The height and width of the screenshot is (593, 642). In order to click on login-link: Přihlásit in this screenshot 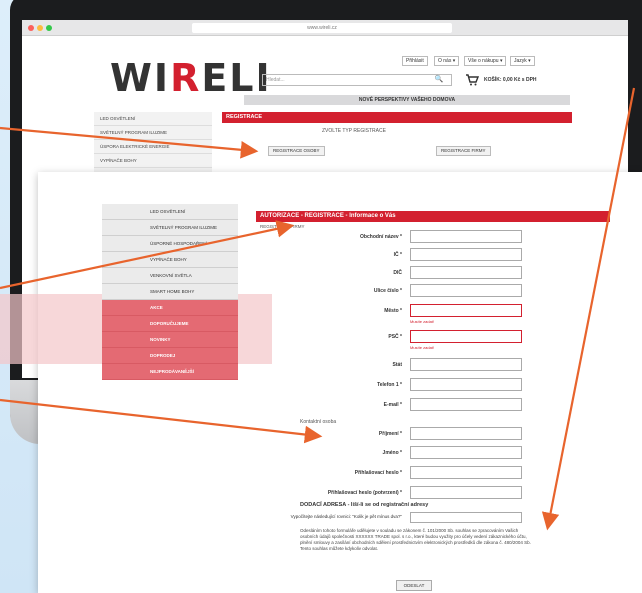, I will do `click(415, 61)`.